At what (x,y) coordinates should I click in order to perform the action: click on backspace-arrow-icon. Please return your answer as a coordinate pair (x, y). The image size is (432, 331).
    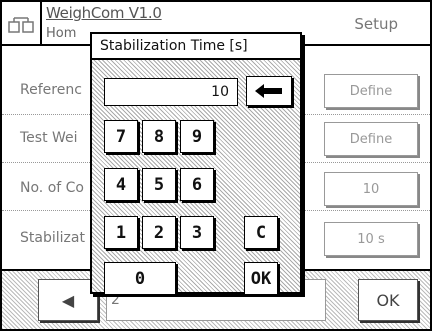
    Looking at the image, I should click on (268, 91).